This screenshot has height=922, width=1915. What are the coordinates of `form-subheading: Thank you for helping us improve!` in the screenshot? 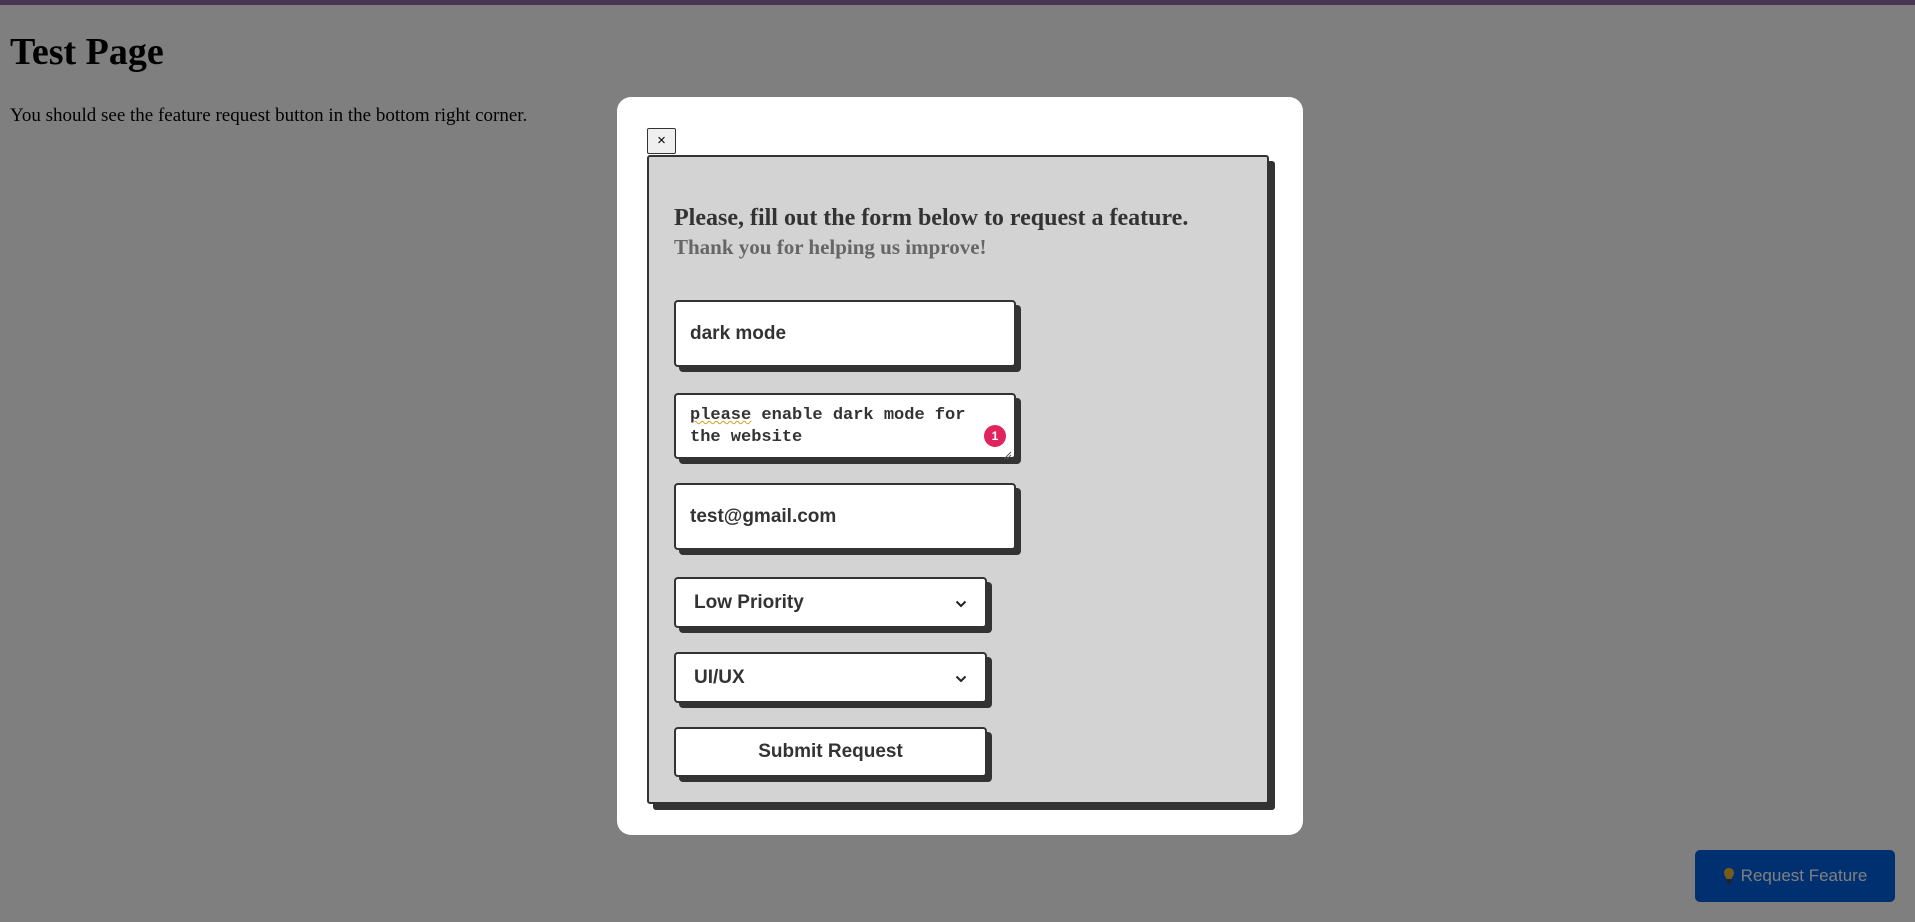 It's located at (830, 247).